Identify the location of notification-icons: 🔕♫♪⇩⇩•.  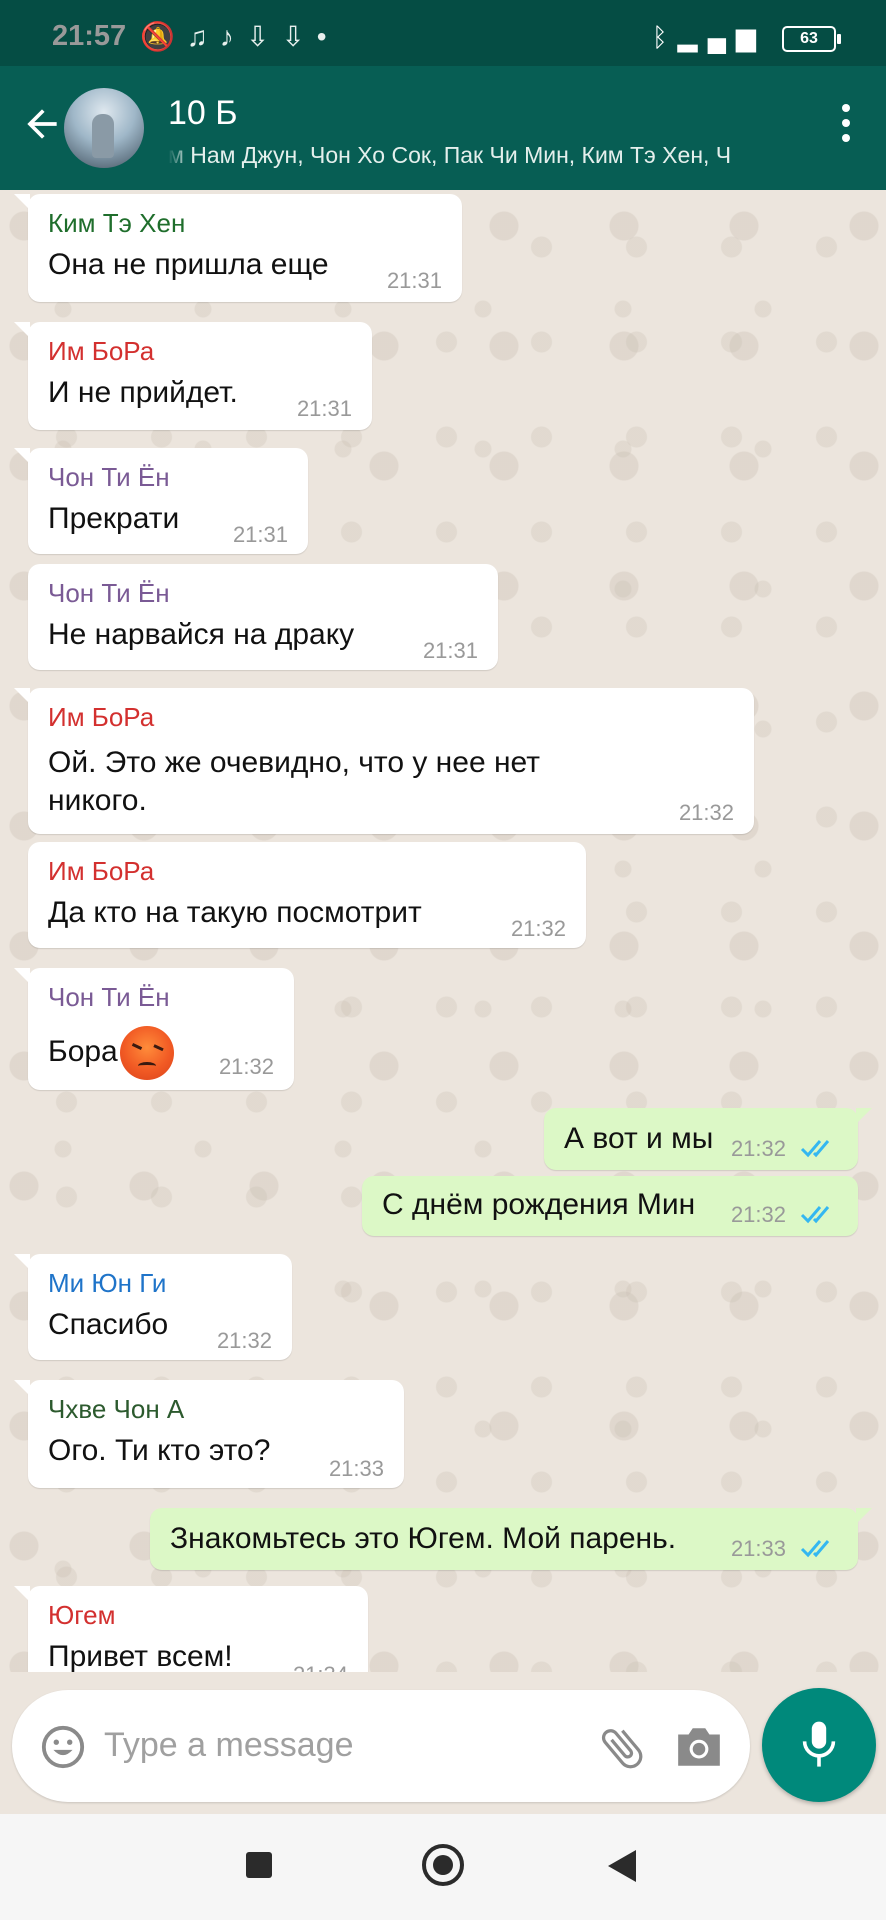
(239, 36).